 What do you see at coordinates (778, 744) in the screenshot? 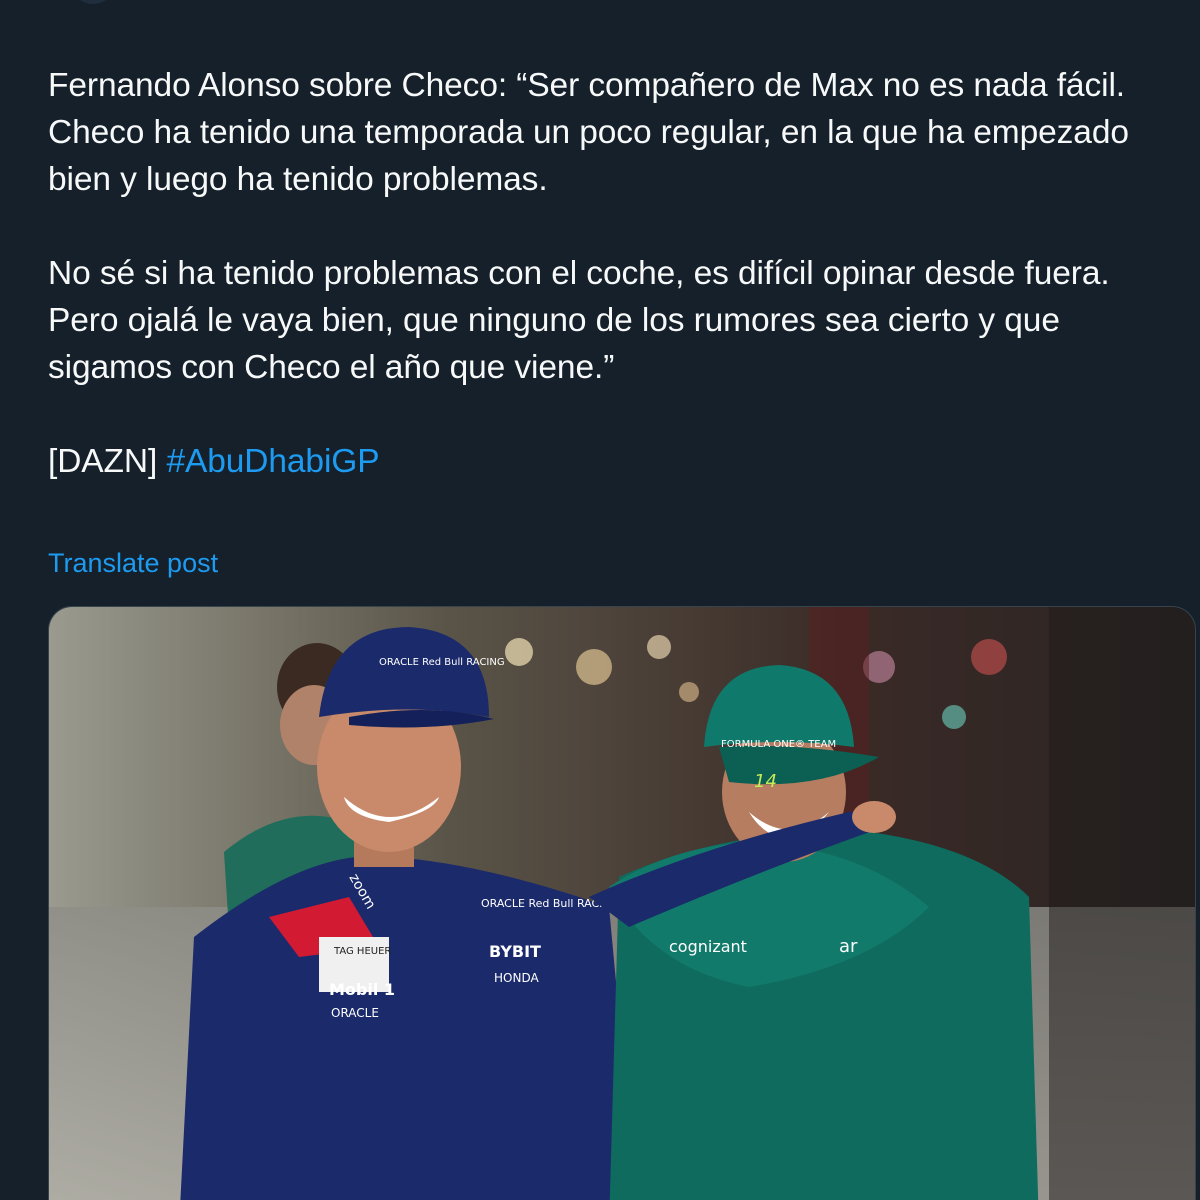
I see `right-cap-logo-text: FORMULA ONE® TEAM` at bounding box center [778, 744].